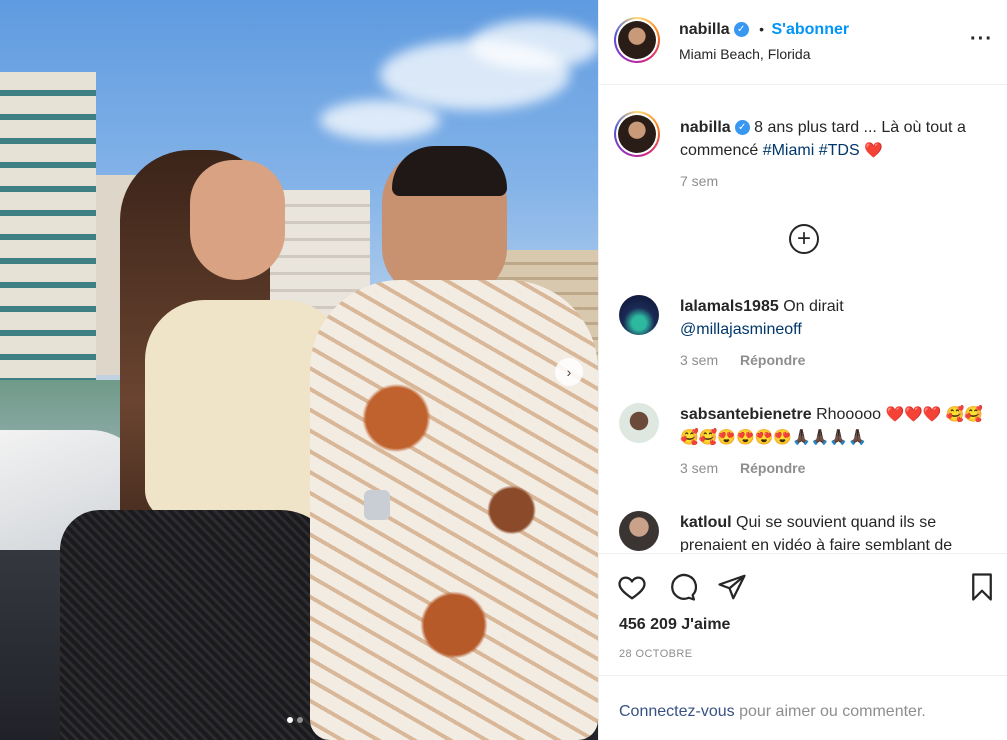 This screenshot has height=740, width=1007. I want to click on caption-username: nabilla, so click(705, 127).